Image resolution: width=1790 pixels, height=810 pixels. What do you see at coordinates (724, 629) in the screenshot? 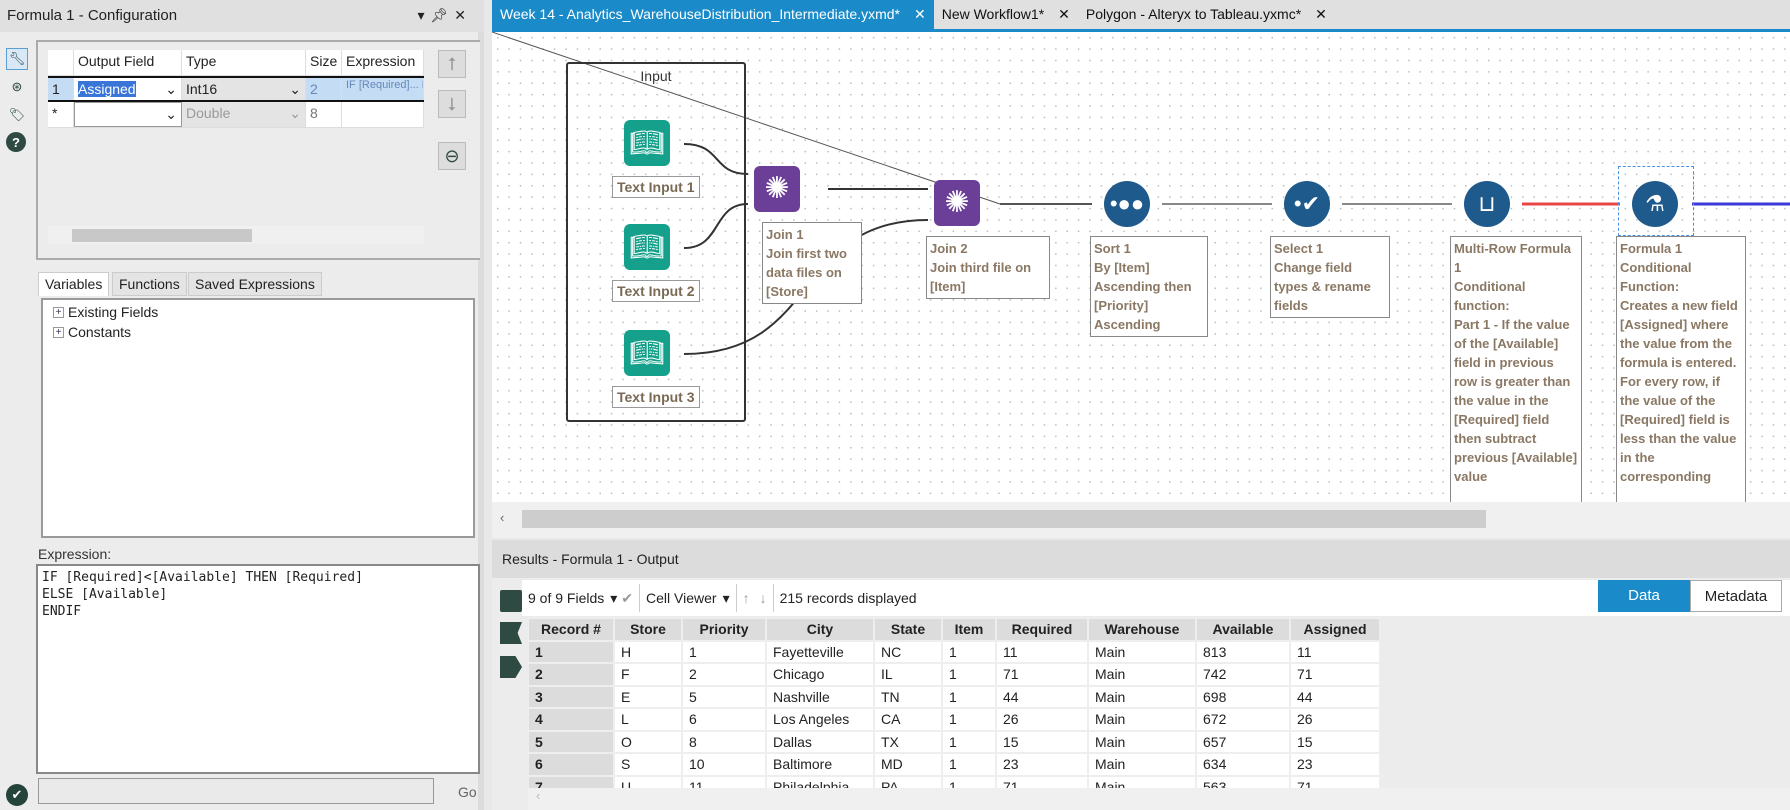
I see `column-header: Priority` at bounding box center [724, 629].